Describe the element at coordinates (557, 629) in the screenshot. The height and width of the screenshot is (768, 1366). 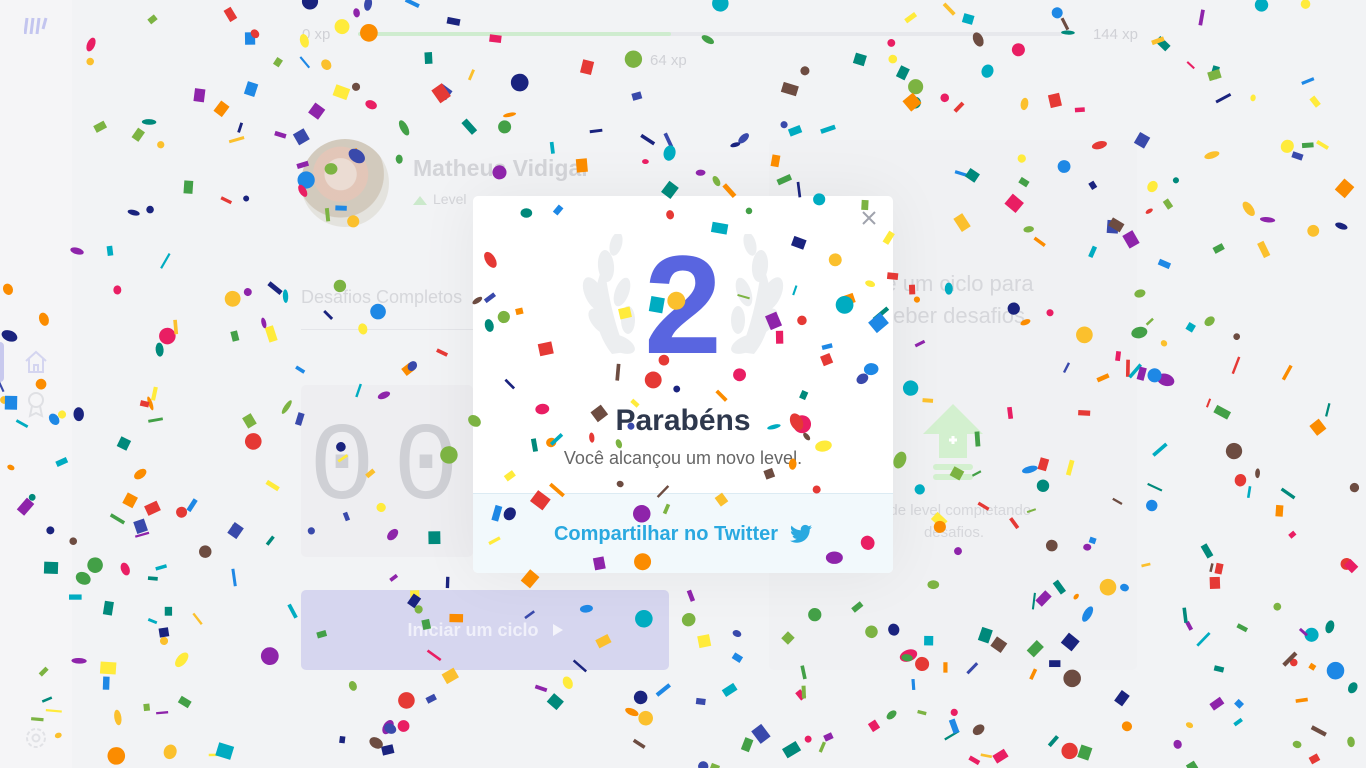
I see `play-icon` at that location.